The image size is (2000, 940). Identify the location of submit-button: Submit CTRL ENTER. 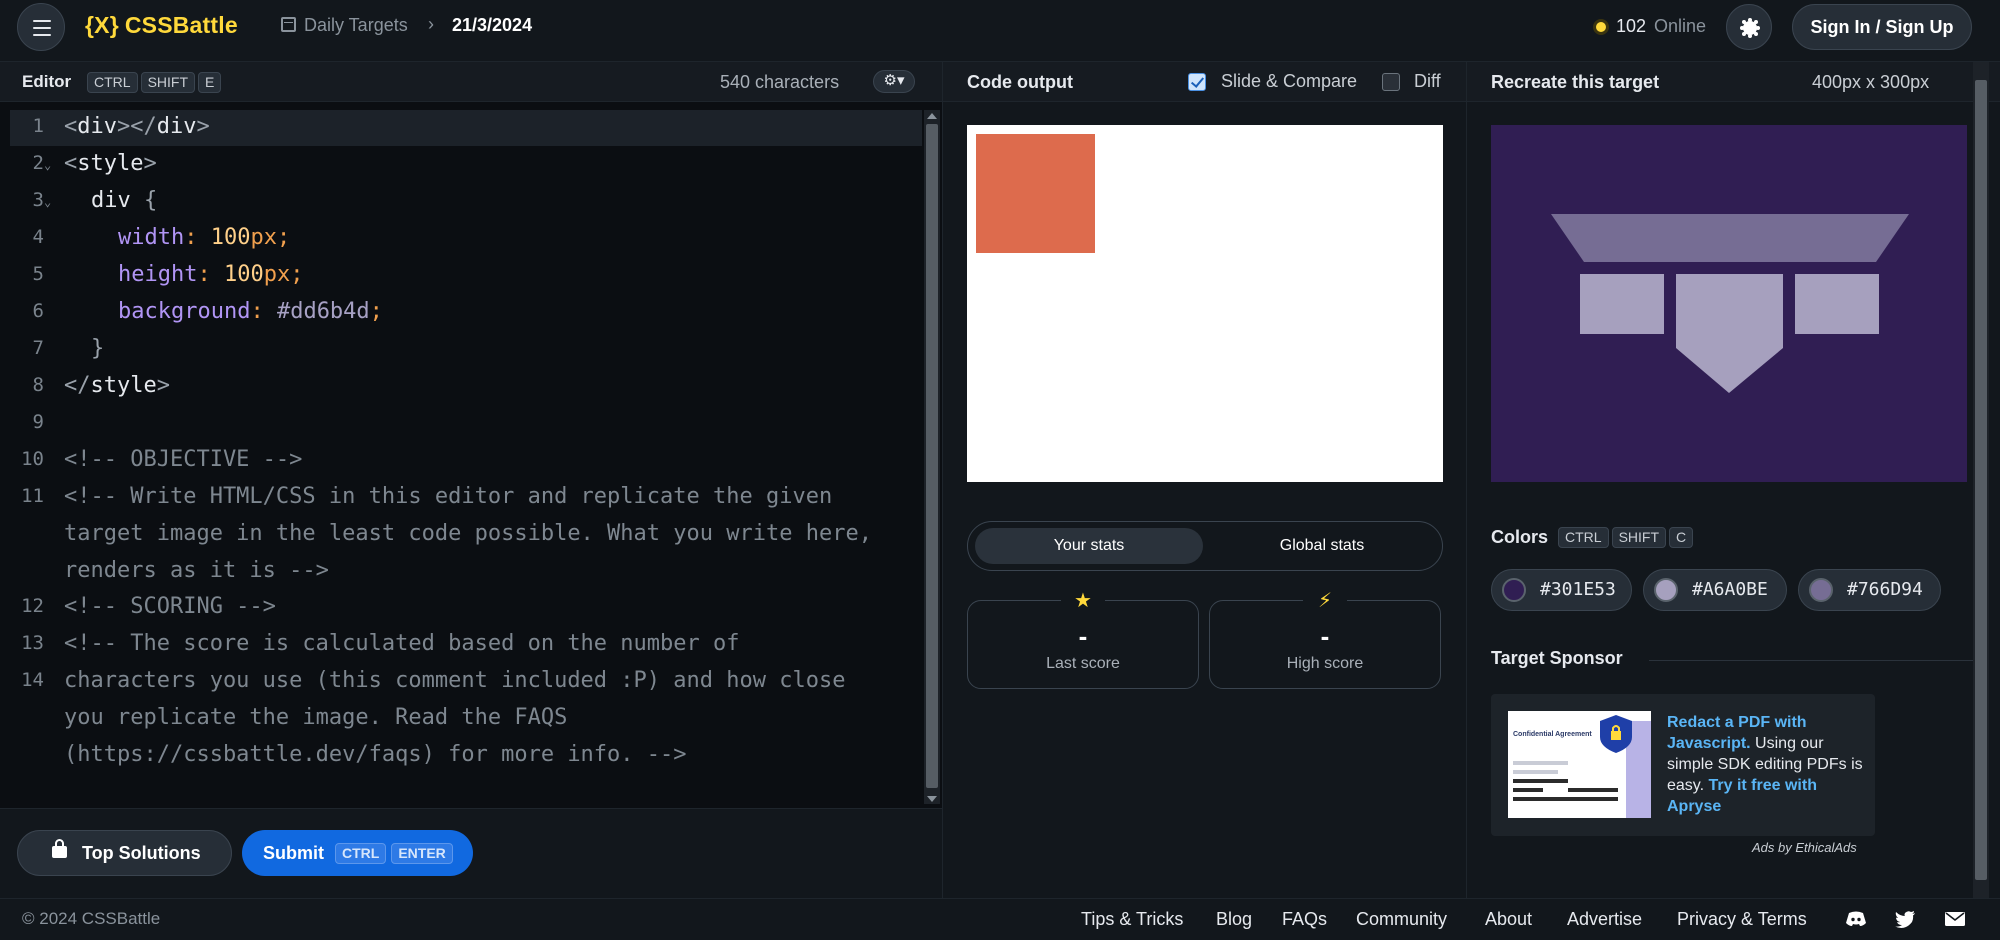
(357, 853).